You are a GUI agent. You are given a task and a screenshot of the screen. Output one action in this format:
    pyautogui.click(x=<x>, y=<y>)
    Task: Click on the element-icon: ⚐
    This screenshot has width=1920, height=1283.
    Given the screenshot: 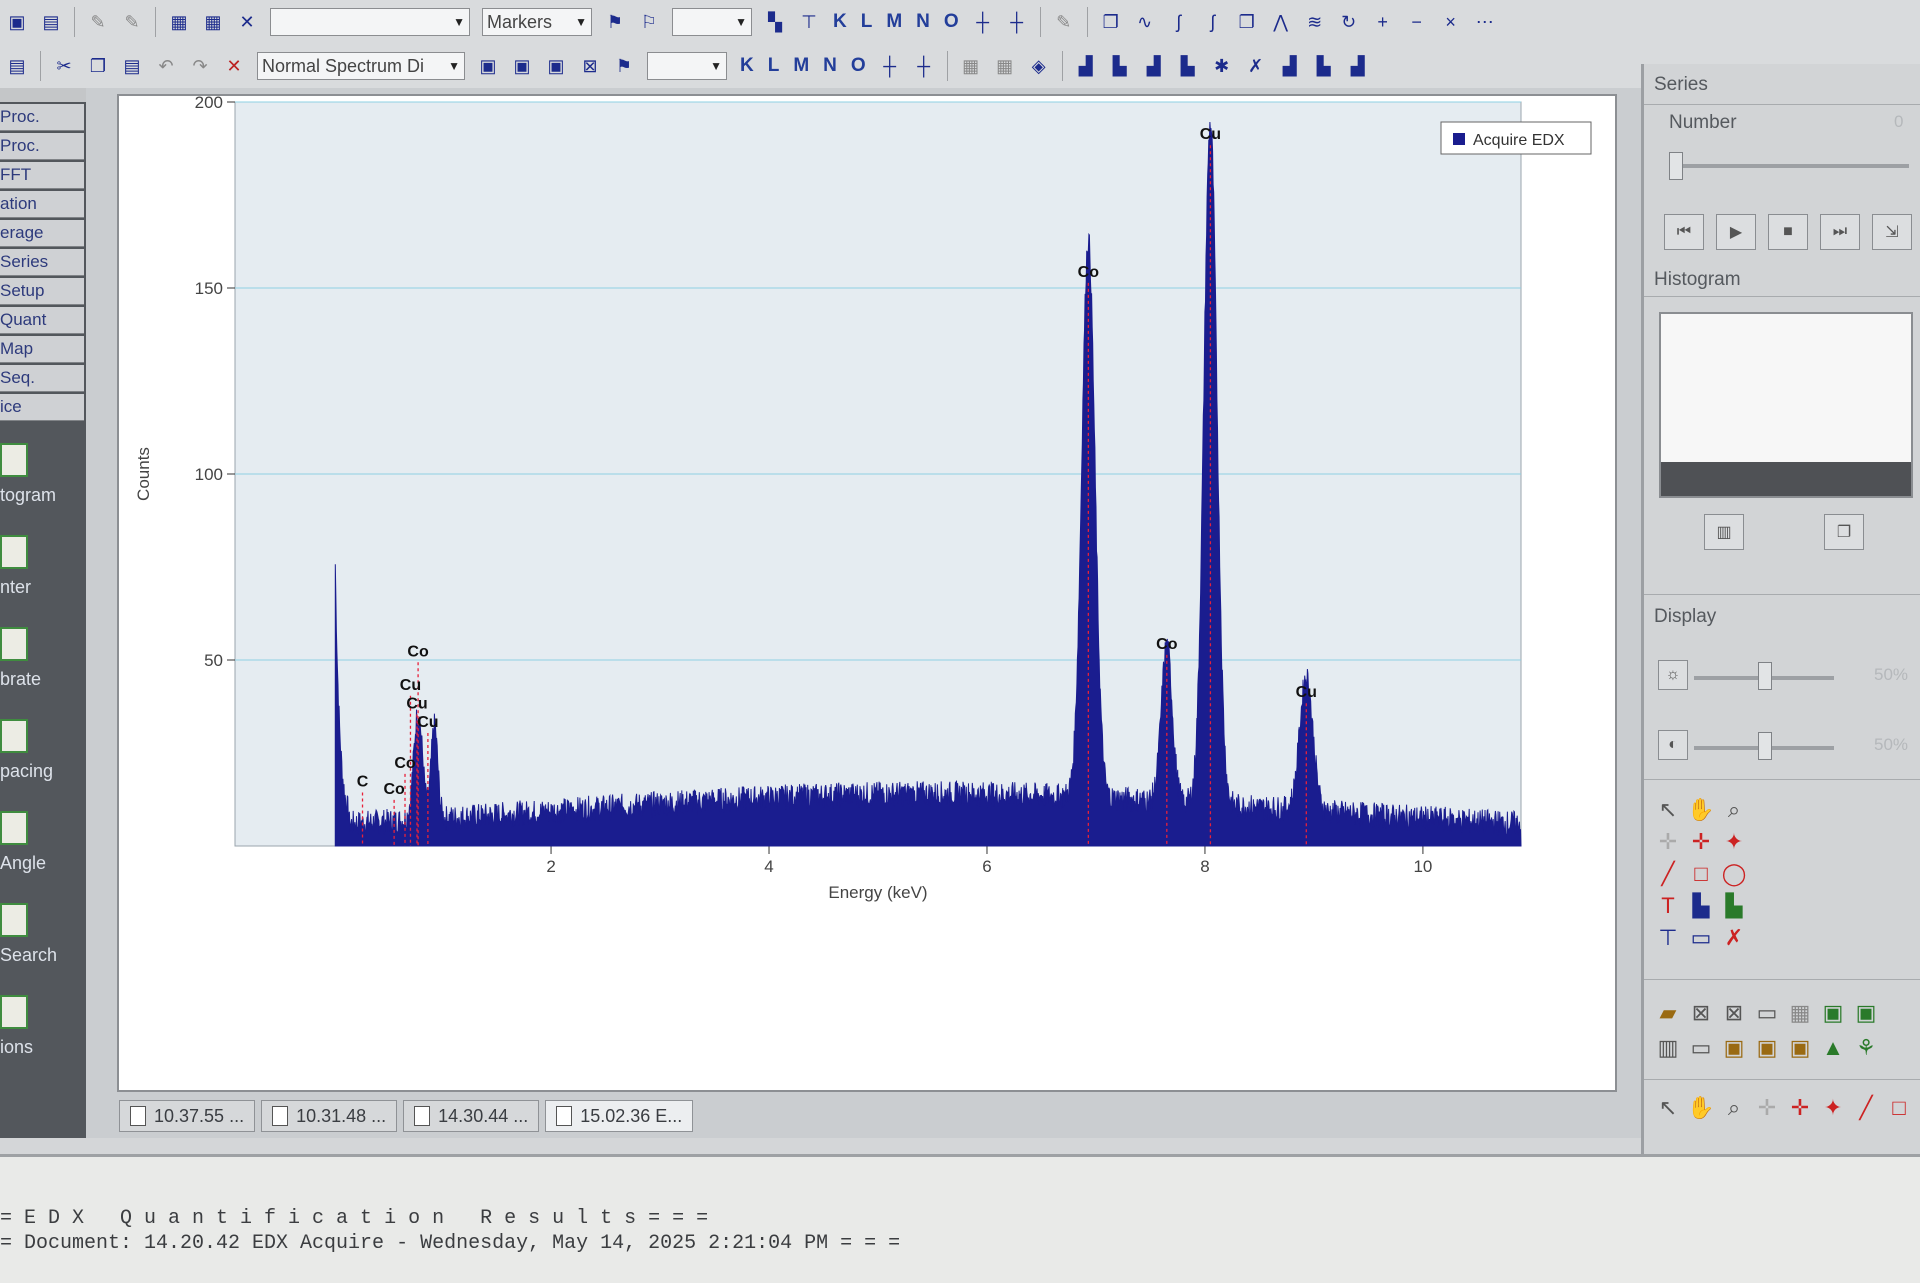 What is the action you would take?
    pyautogui.click(x=649, y=22)
    